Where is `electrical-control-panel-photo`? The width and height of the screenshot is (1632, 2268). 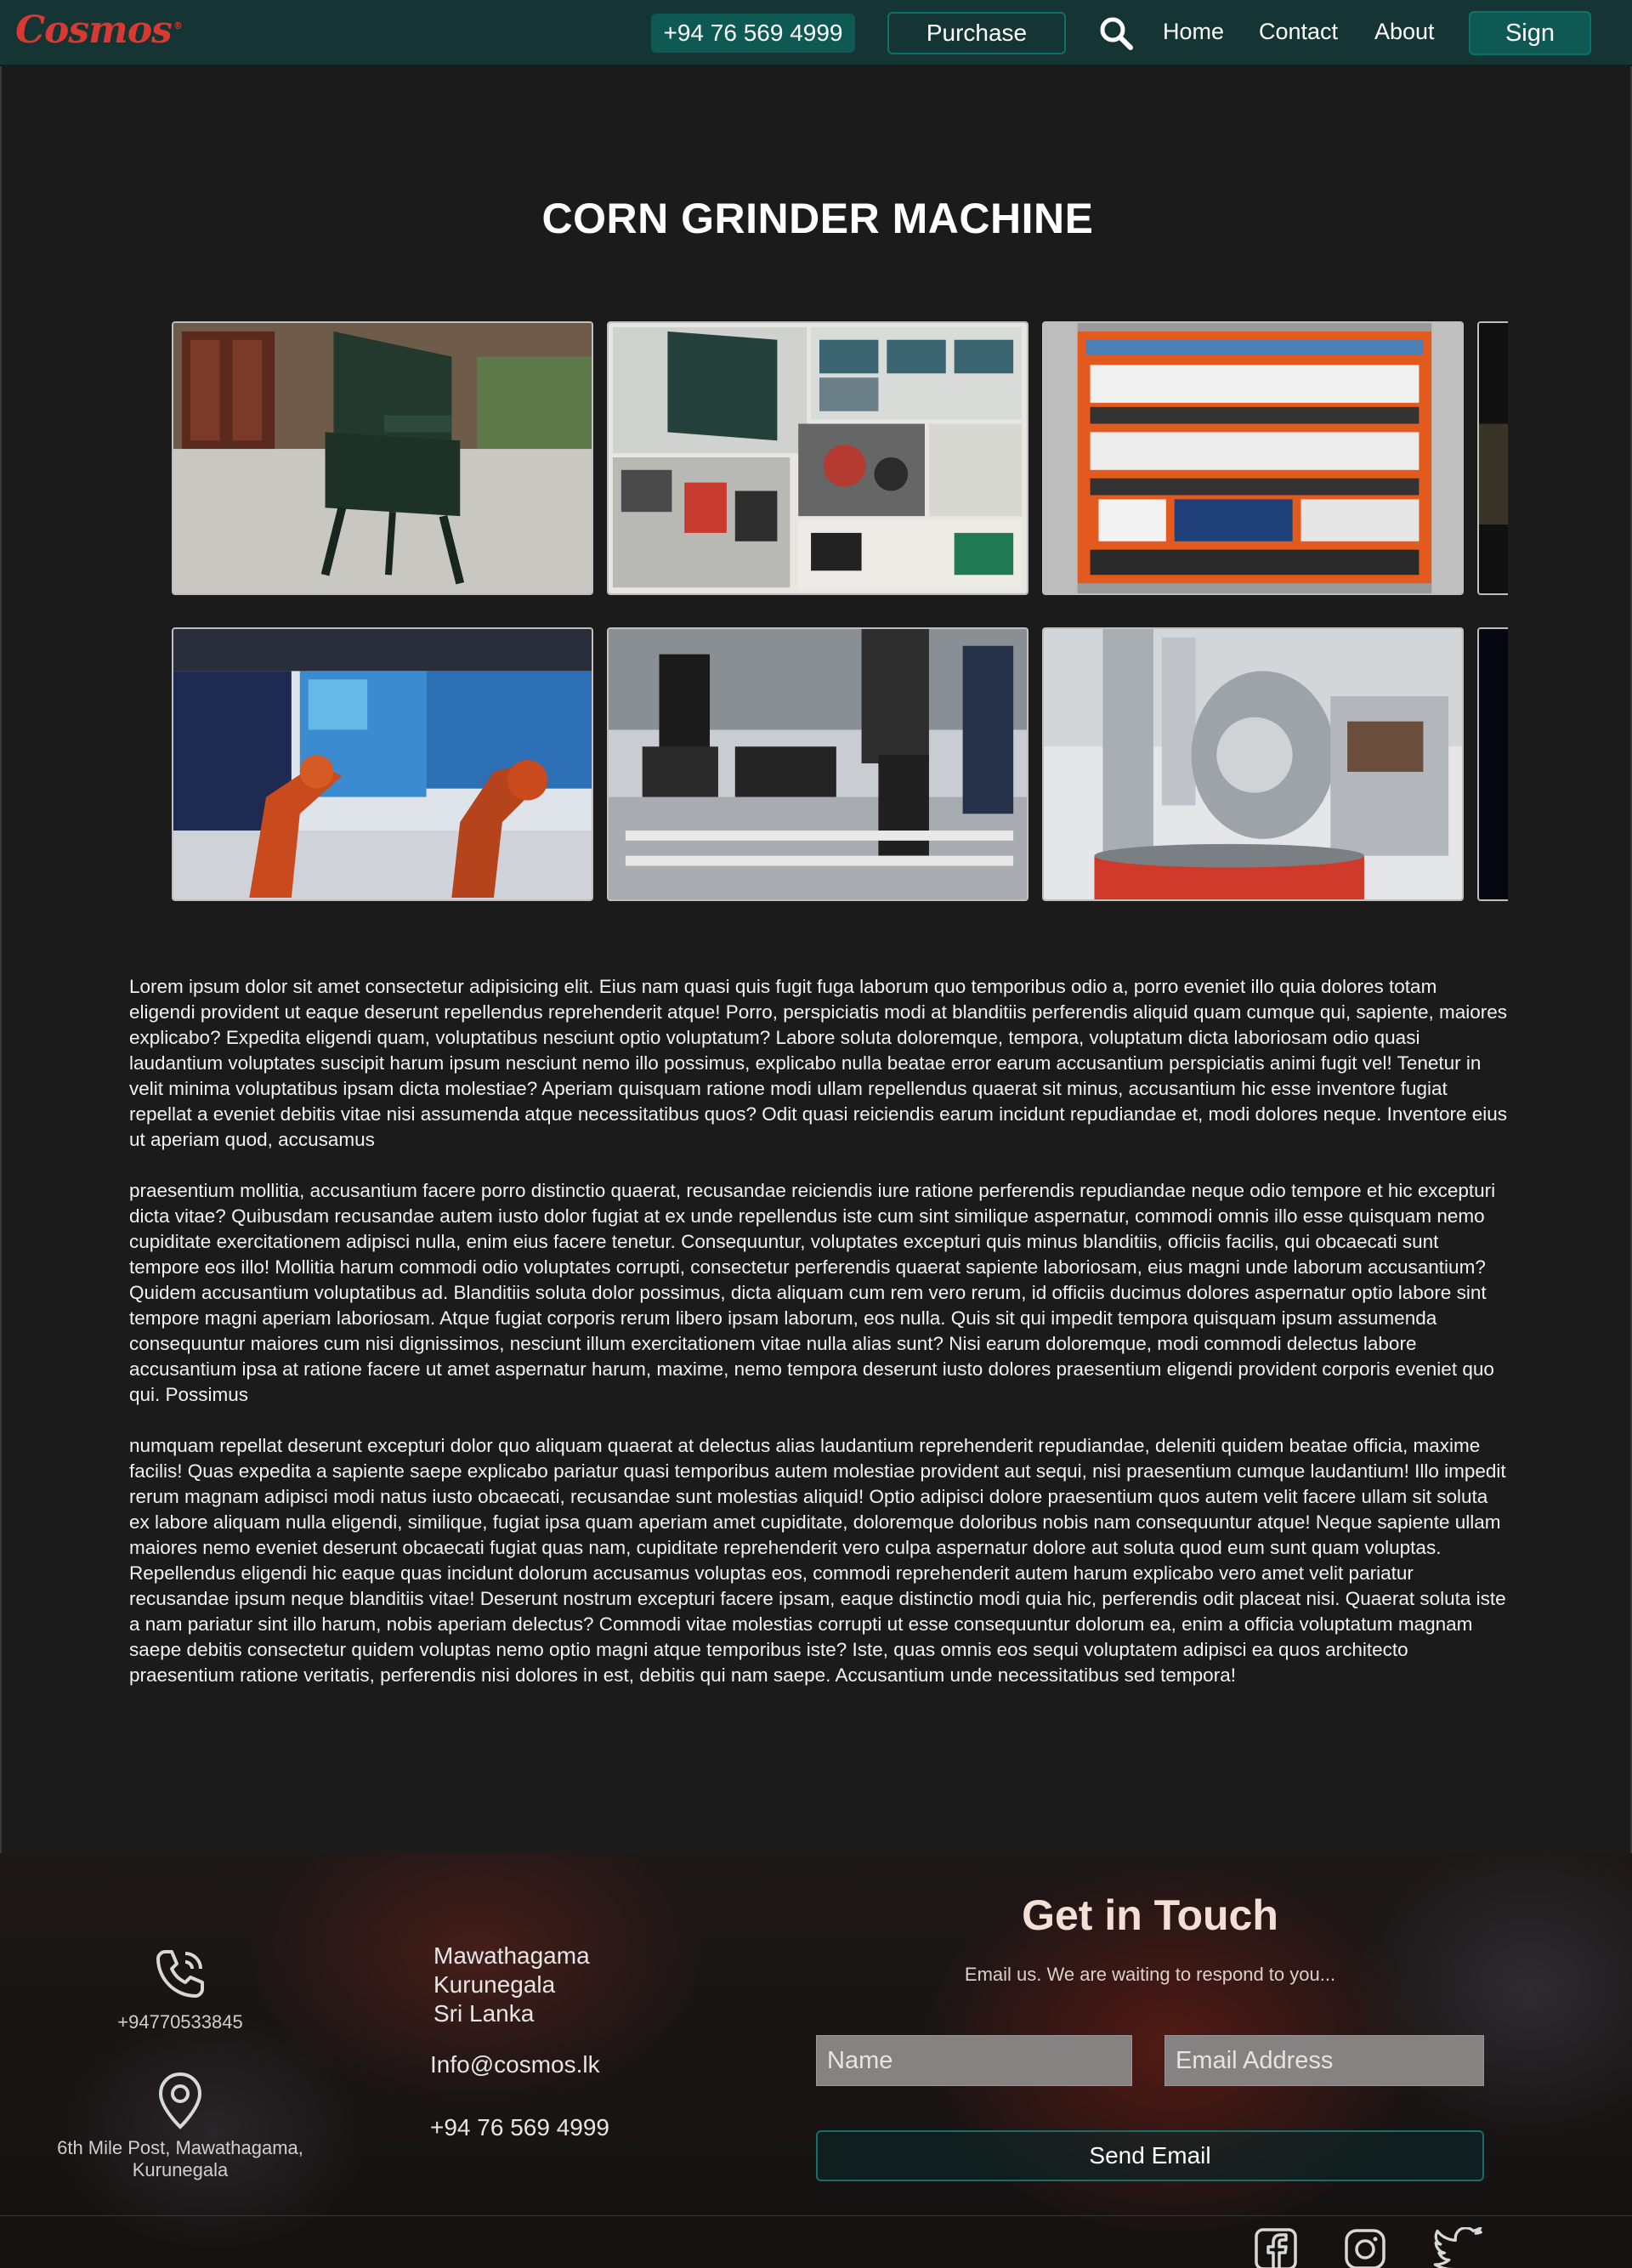 electrical-control-panel-photo is located at coordinates (1253, 458).